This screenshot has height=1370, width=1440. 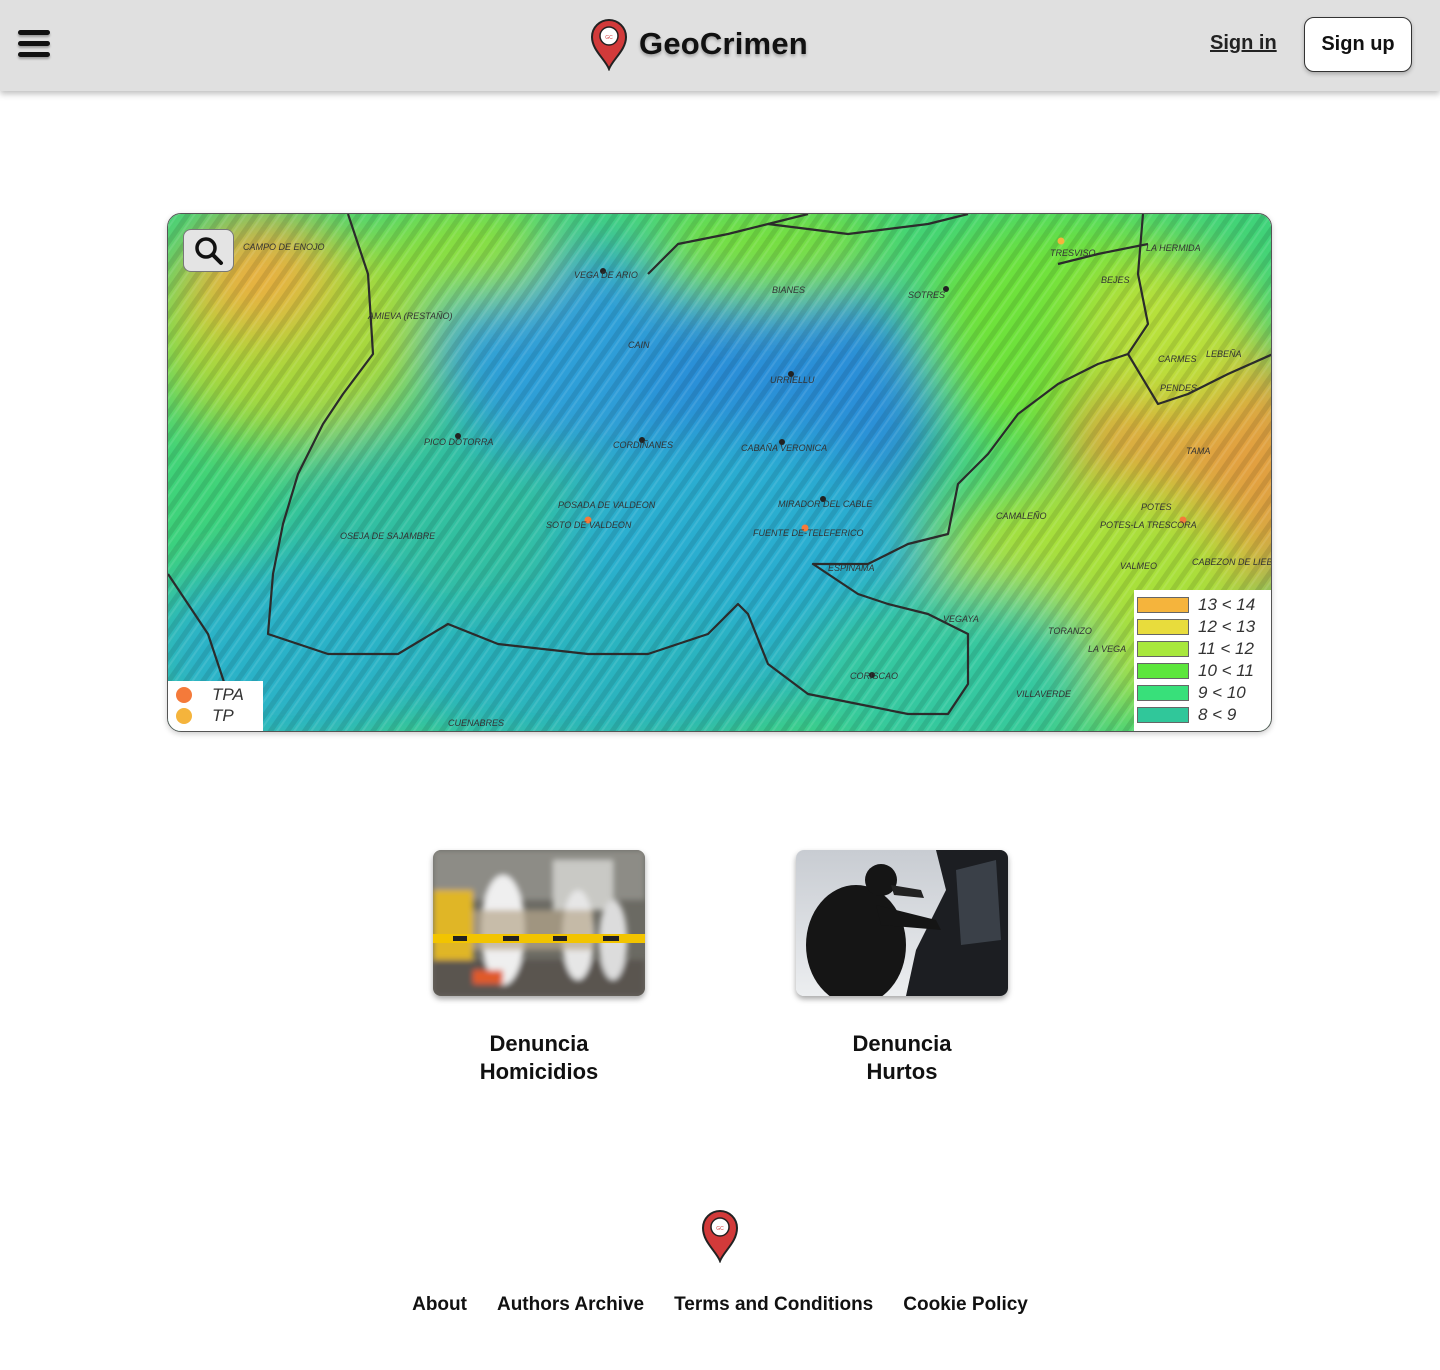 I want to click on place-label: CAMPO DE ENOJO, so click(x=284, y=247).